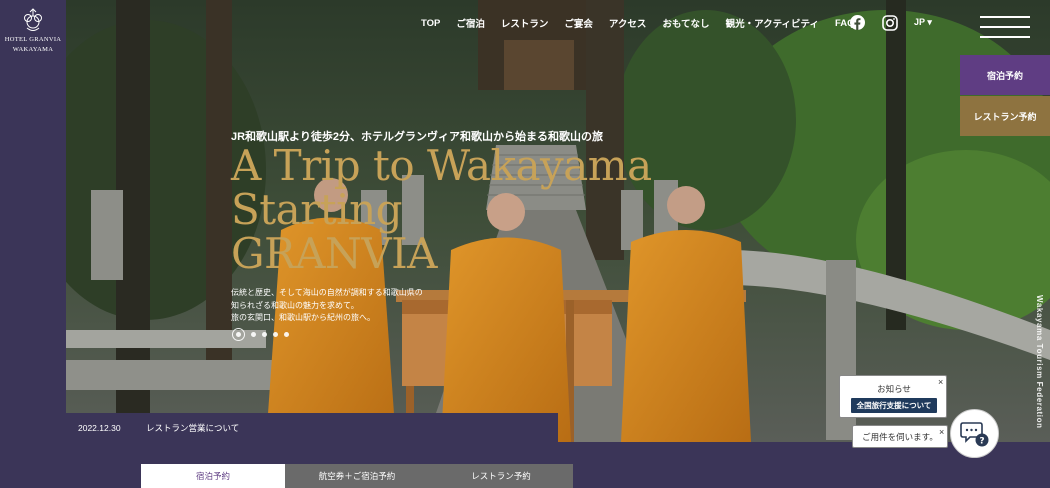 This screenshot has height=488, width=1050. I want to click on travel-support-link: 全国旅行支援について, so click(894, 405).